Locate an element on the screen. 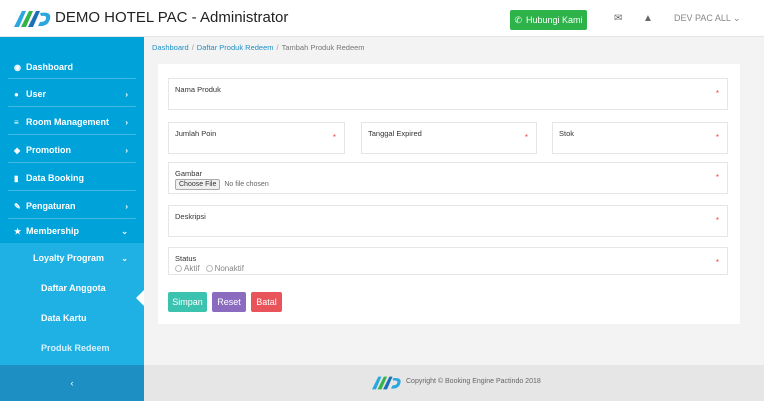 The height and width of the screenshot is (401, 764). sidebar-item-pengaturan: ✎ Pengaturan › is located at coordinates (72, 206).